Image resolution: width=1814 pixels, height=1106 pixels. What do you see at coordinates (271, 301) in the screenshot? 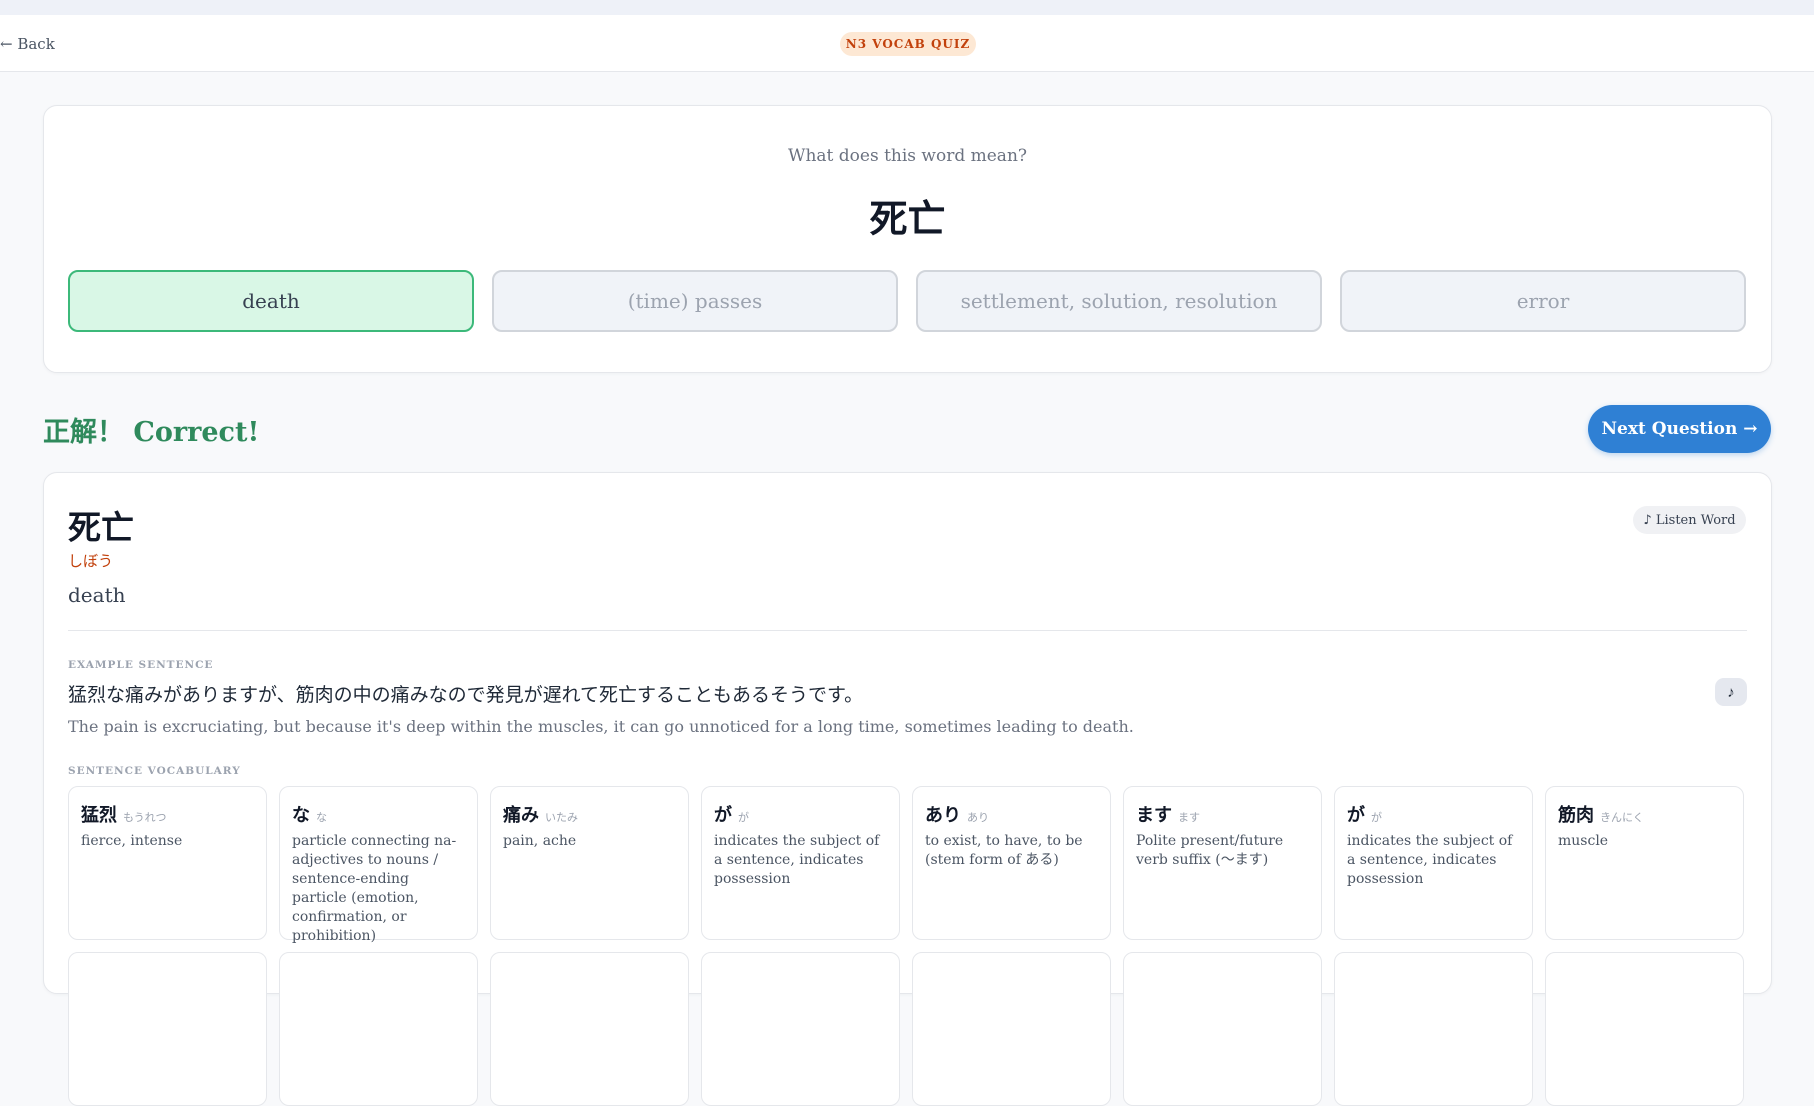
I see `option-death: death` at bounding box center [271, 301].